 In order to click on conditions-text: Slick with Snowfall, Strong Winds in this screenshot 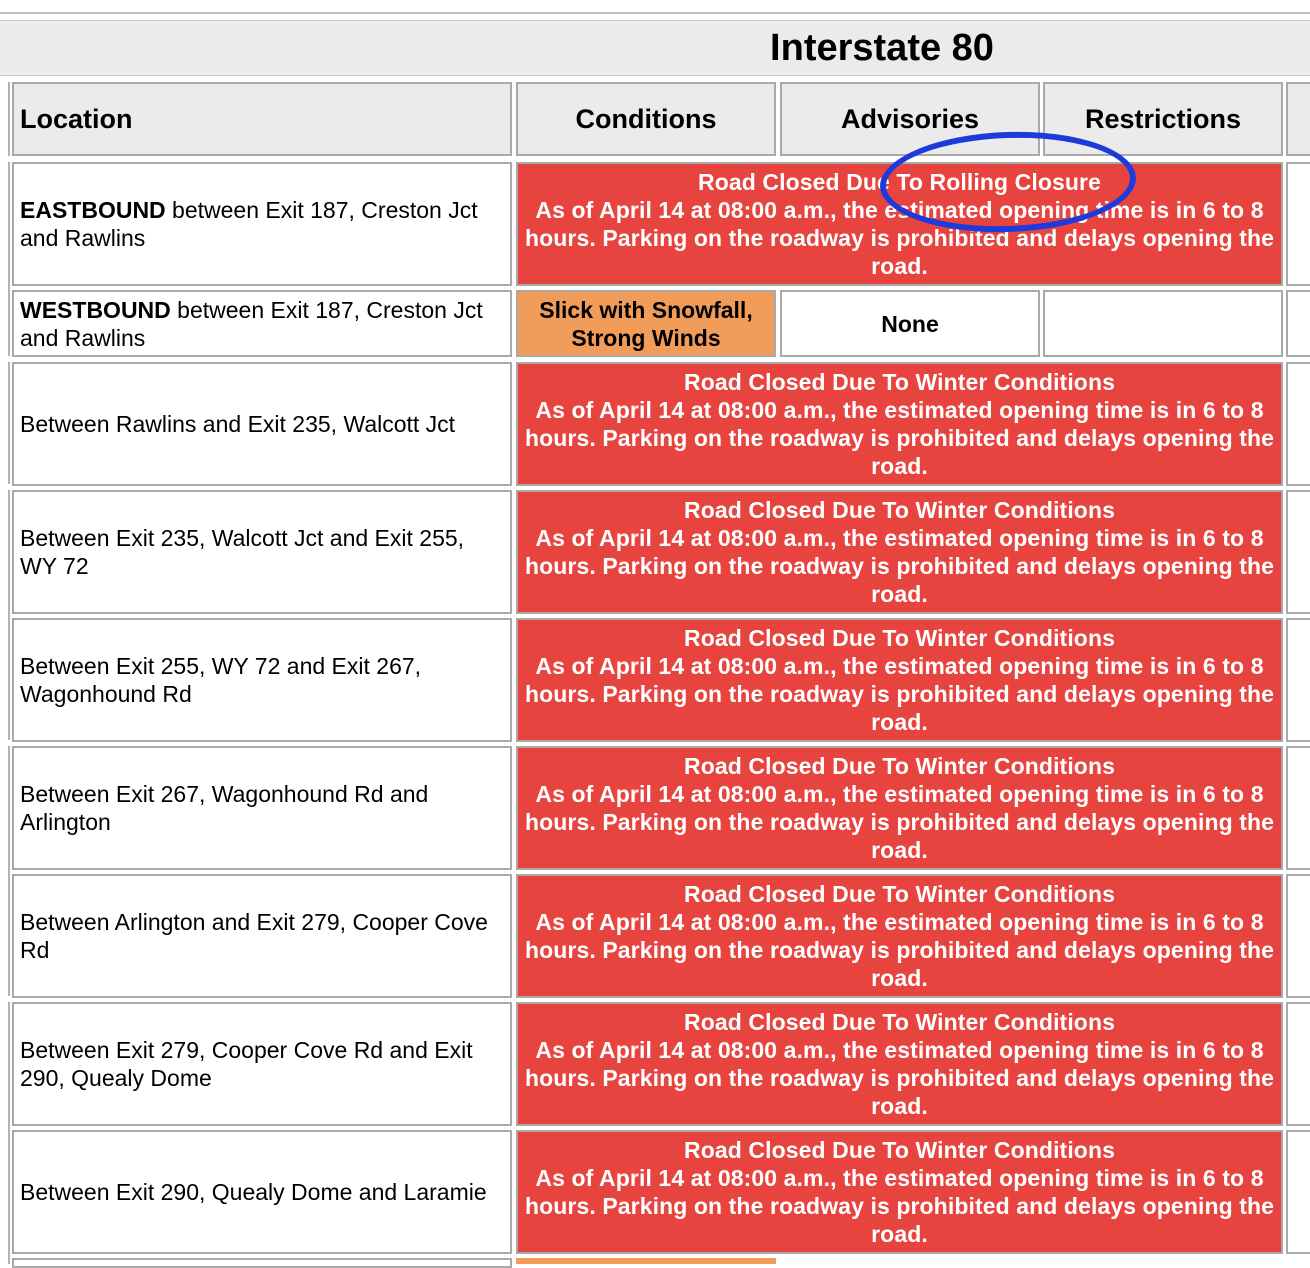, I will do `click(646, 323)`.